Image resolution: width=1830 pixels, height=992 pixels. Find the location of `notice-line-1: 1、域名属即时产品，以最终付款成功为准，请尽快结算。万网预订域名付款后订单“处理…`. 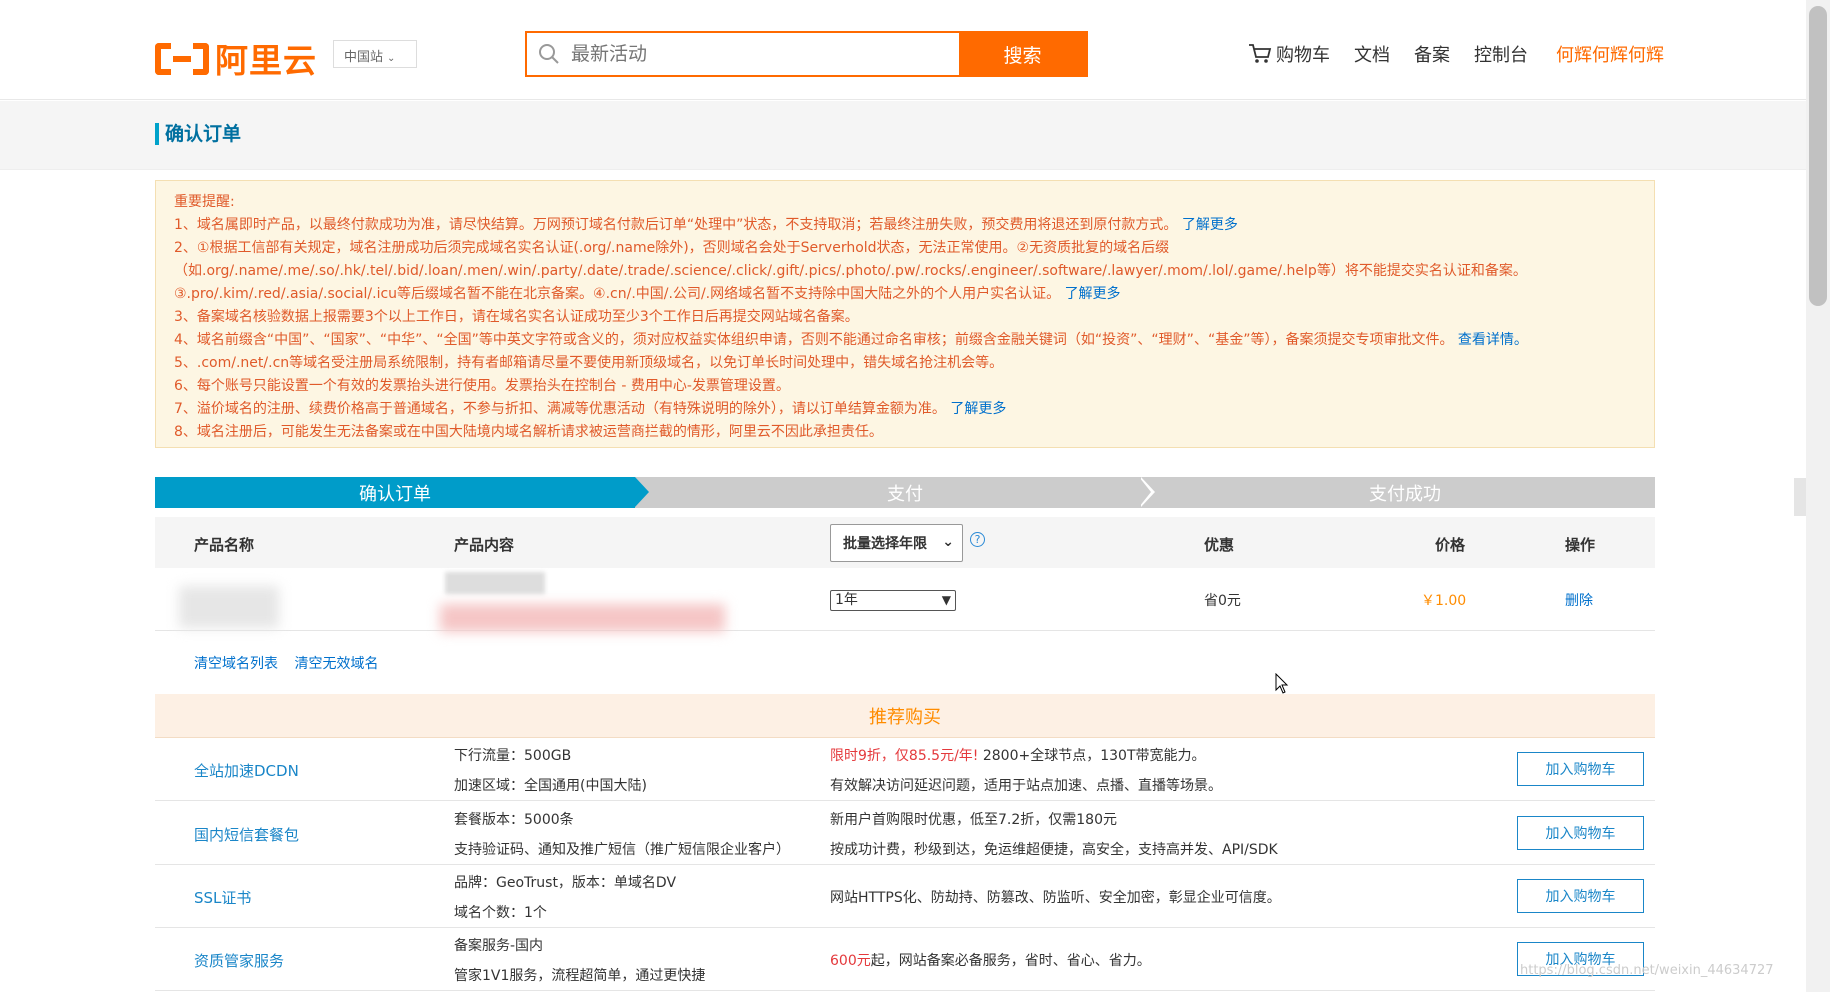

notice-line-1: 1、域名属即时产品，以最终付款成功为准，请尽快结算。万网预订域名付款后订单“处理… is located at coordinates (706, 225).